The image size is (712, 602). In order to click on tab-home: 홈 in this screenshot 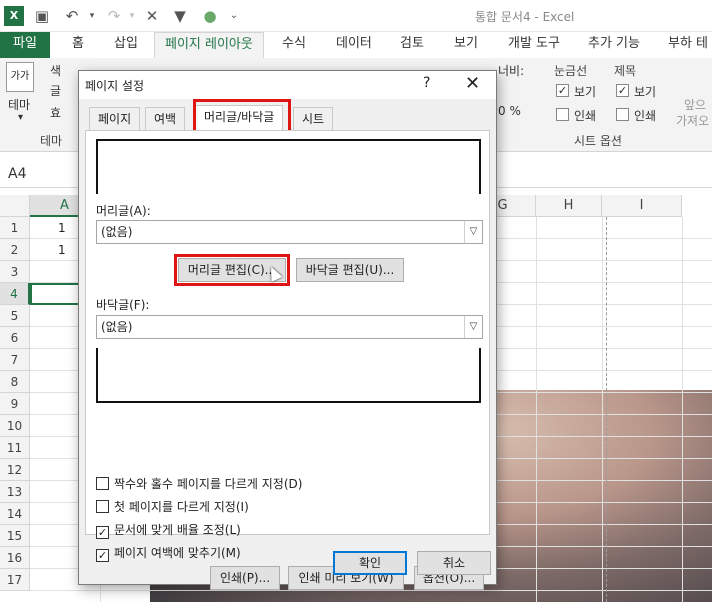, I will do `click(78, 45)`.